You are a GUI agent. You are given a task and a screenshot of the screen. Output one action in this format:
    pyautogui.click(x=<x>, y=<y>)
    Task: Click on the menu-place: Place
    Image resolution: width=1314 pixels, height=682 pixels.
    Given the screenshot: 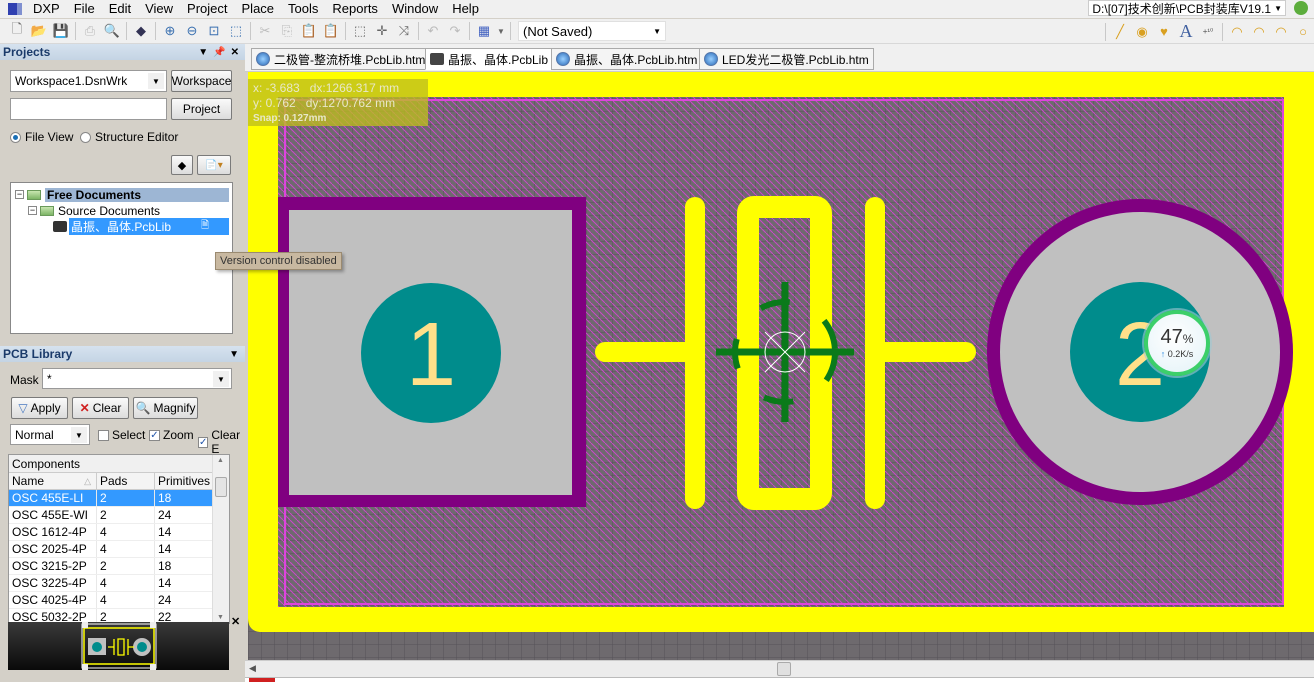 What is the action you would take?
    pyautogui.click(x=258, y=9)
    